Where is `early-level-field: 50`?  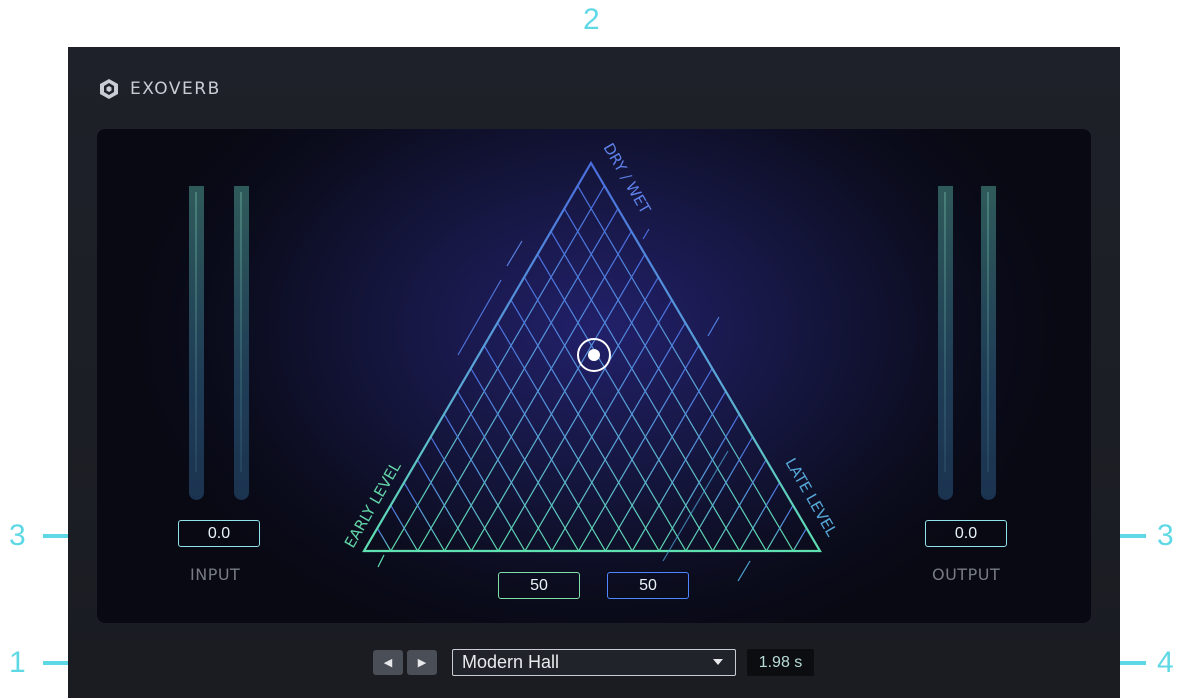 early-level-field: 50 is located at coordinates (539, 585).